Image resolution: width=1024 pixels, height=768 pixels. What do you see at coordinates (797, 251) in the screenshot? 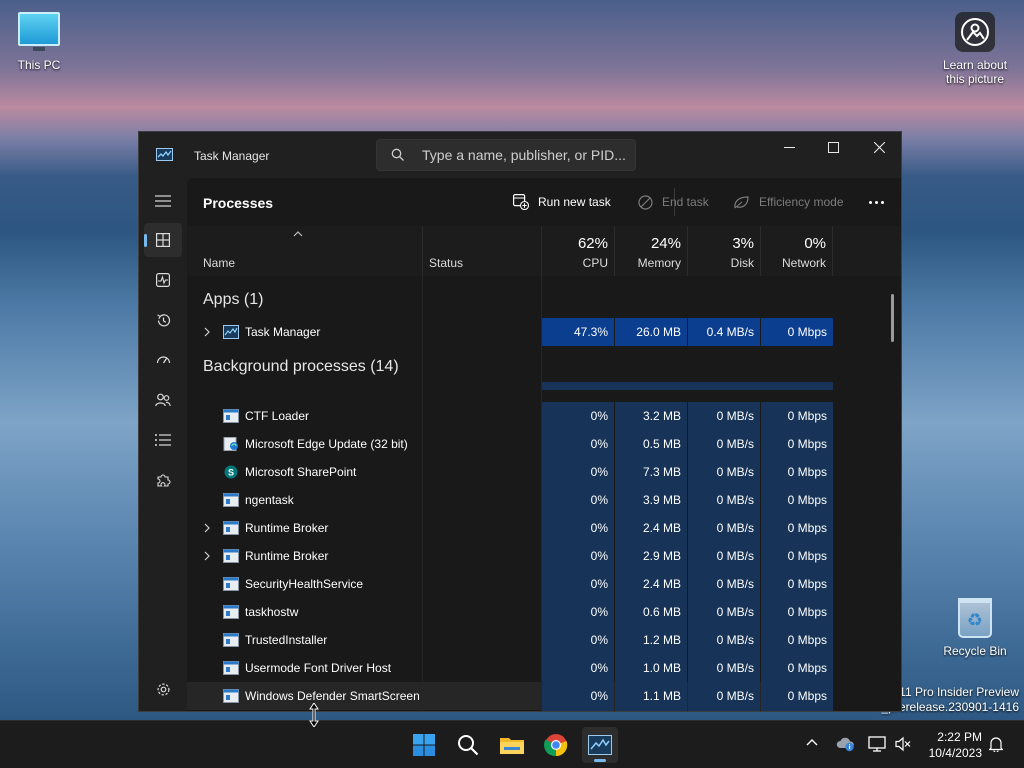
I see `column-header-network: 0% Network` at bounding box center [797, 251].